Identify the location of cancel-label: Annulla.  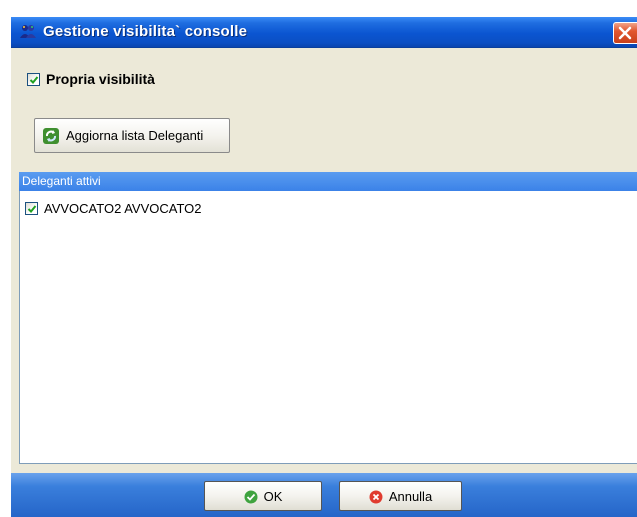
(410, 496).